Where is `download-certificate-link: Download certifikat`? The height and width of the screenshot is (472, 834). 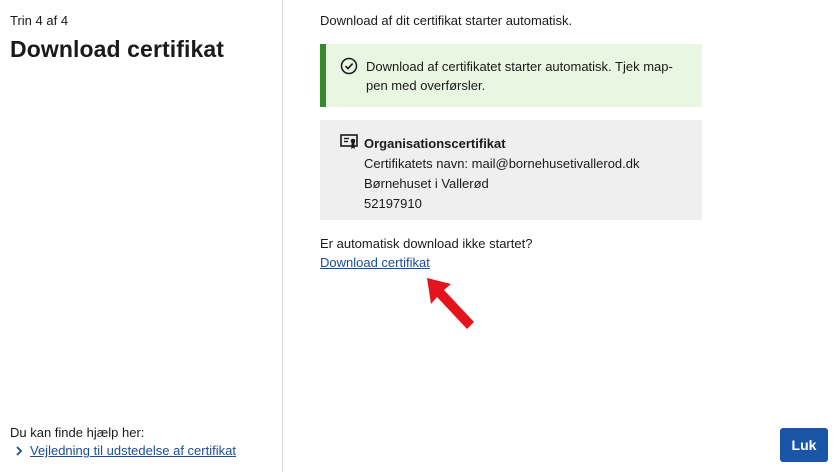
download-certificate-link: Download certifikat is located at coordinates (375, 262).